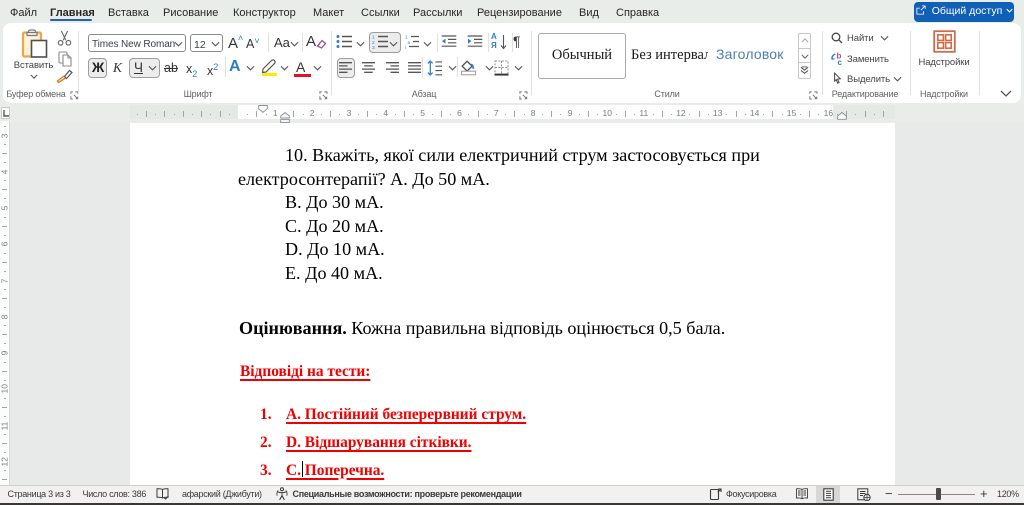 The height and width of the screenshot is (505, 1024). What do you see at coordinates (840, 62) in the screenshot?
I see `svg-text: c` at bounding box center [840, 62].